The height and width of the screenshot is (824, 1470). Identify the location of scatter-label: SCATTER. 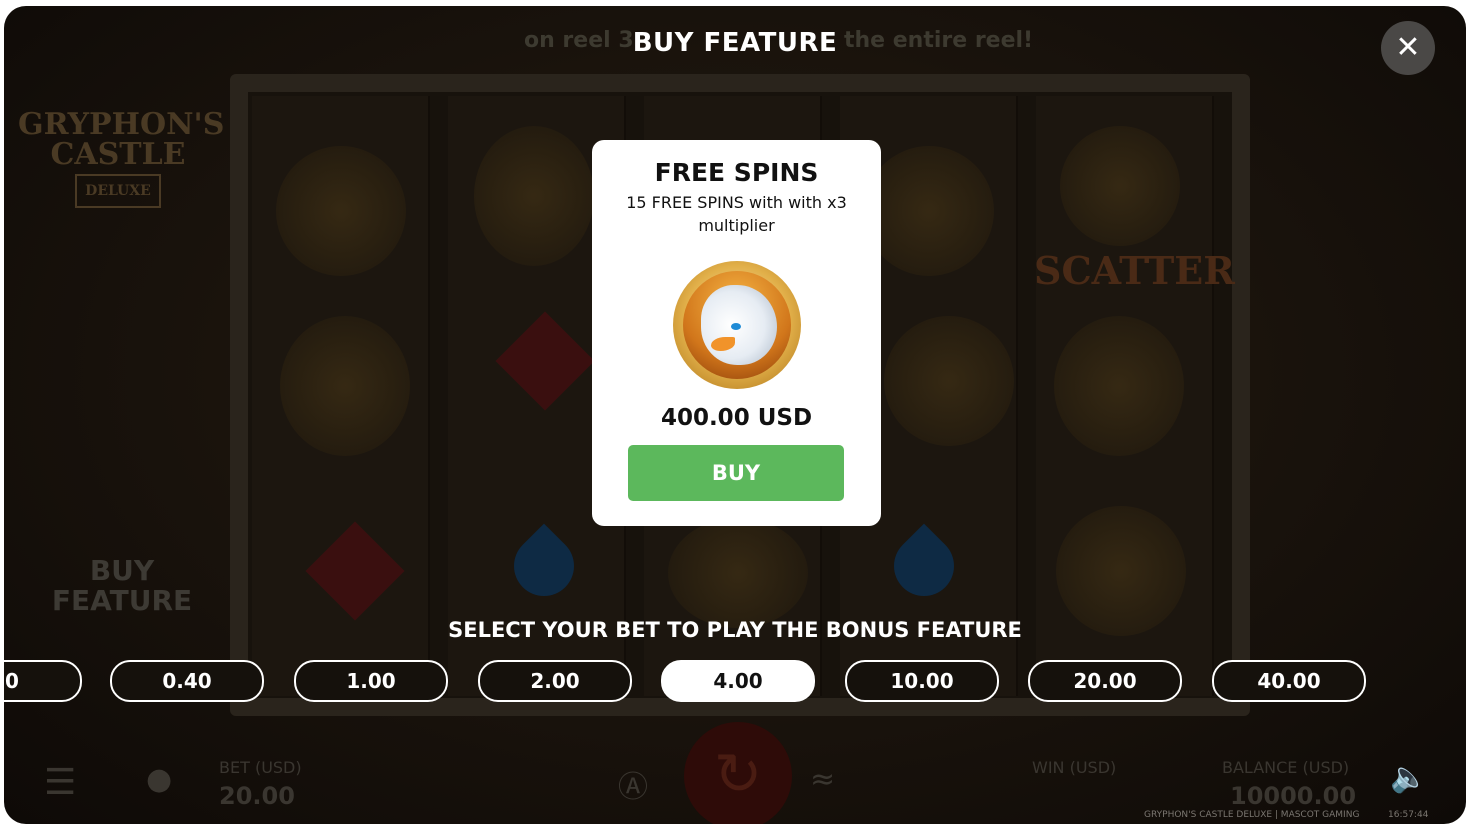
(1134, 270).